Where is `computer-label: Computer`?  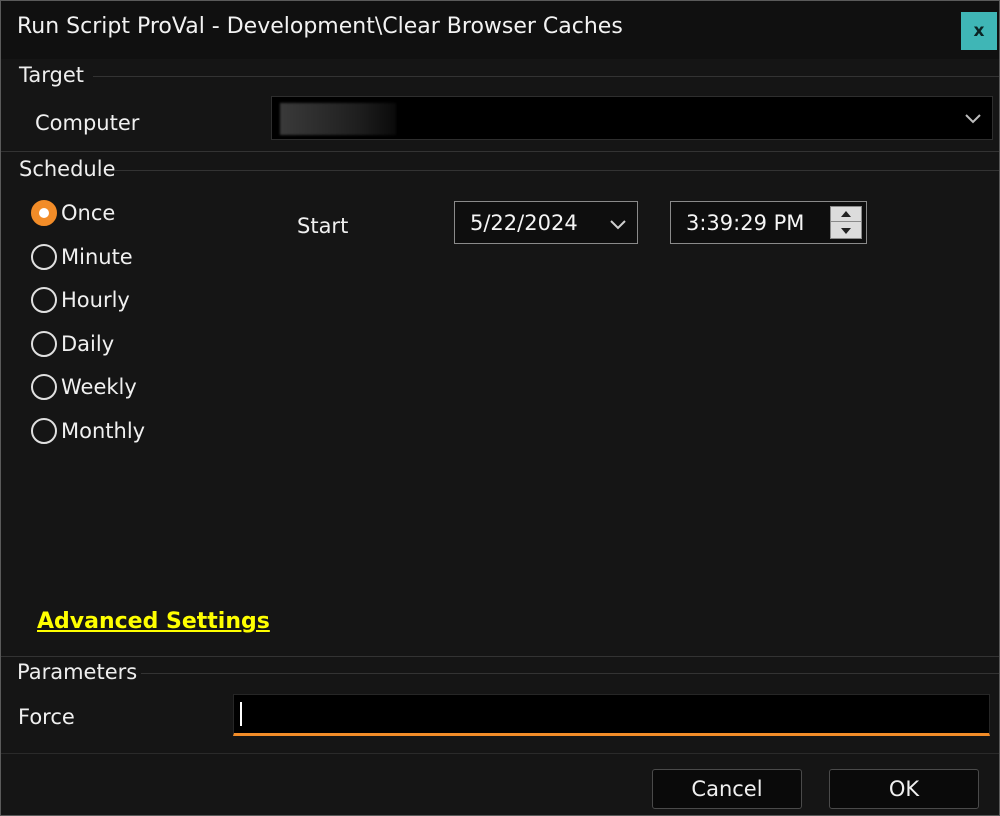 computer-label: Computer is located at coordinates (87, 123).